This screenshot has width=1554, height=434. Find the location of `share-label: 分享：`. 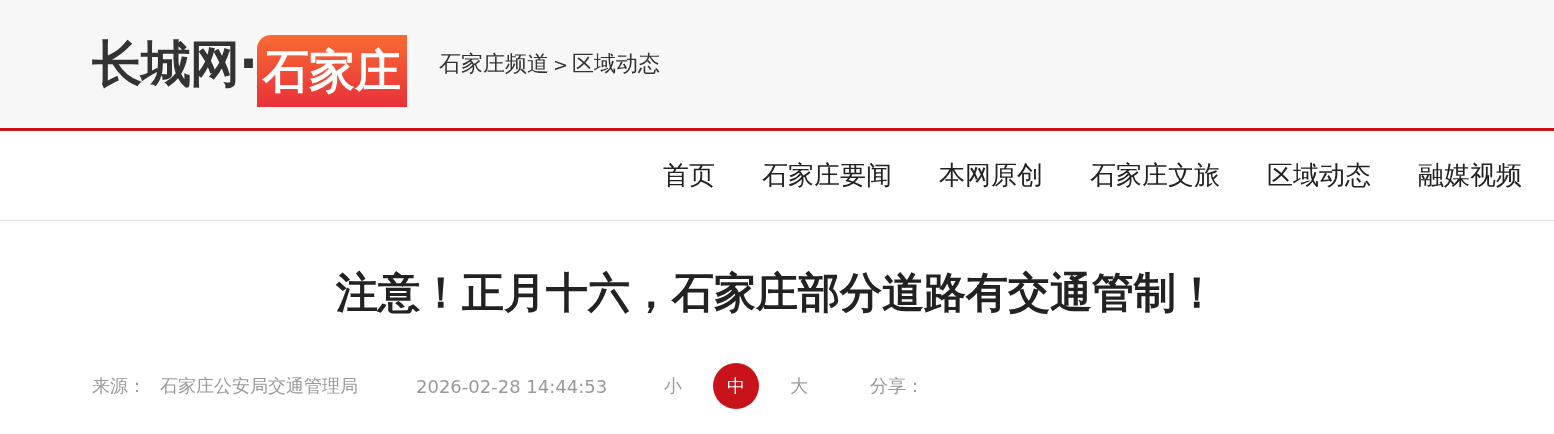

share-label: 分享： is located at coordinates (897, 386).